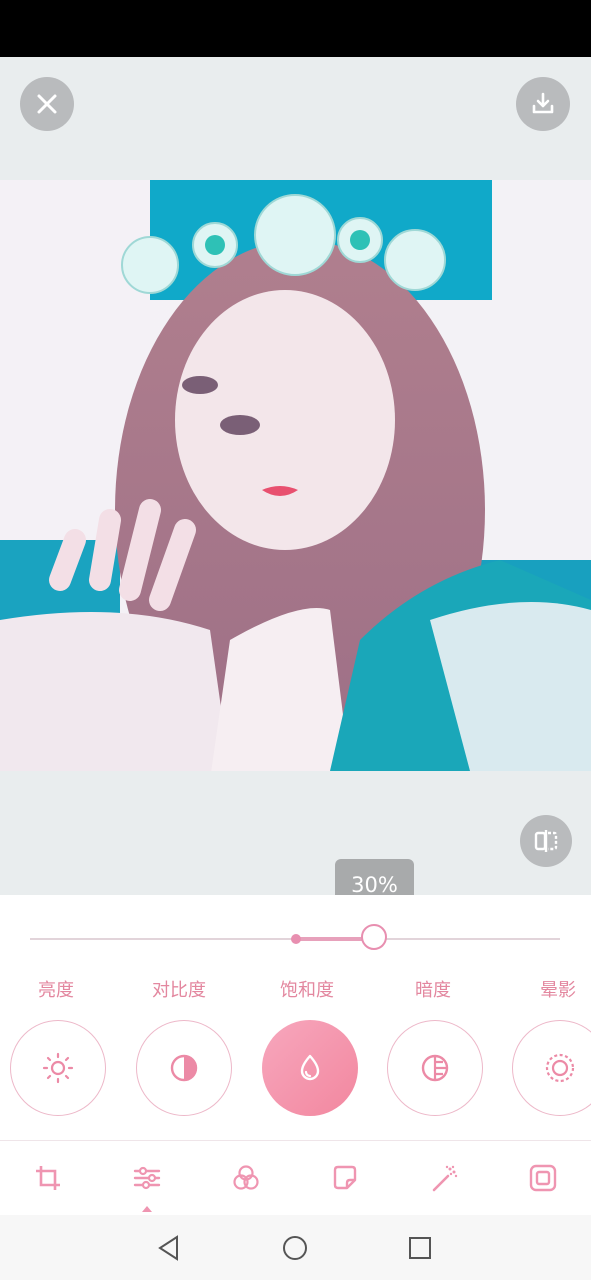 This screenshot has height=1280, width=591. What do you see at coordinates (56, 990) in the screenshot?
I see `tool-label-brightness: 亮度` at bounding box center [56, 990].